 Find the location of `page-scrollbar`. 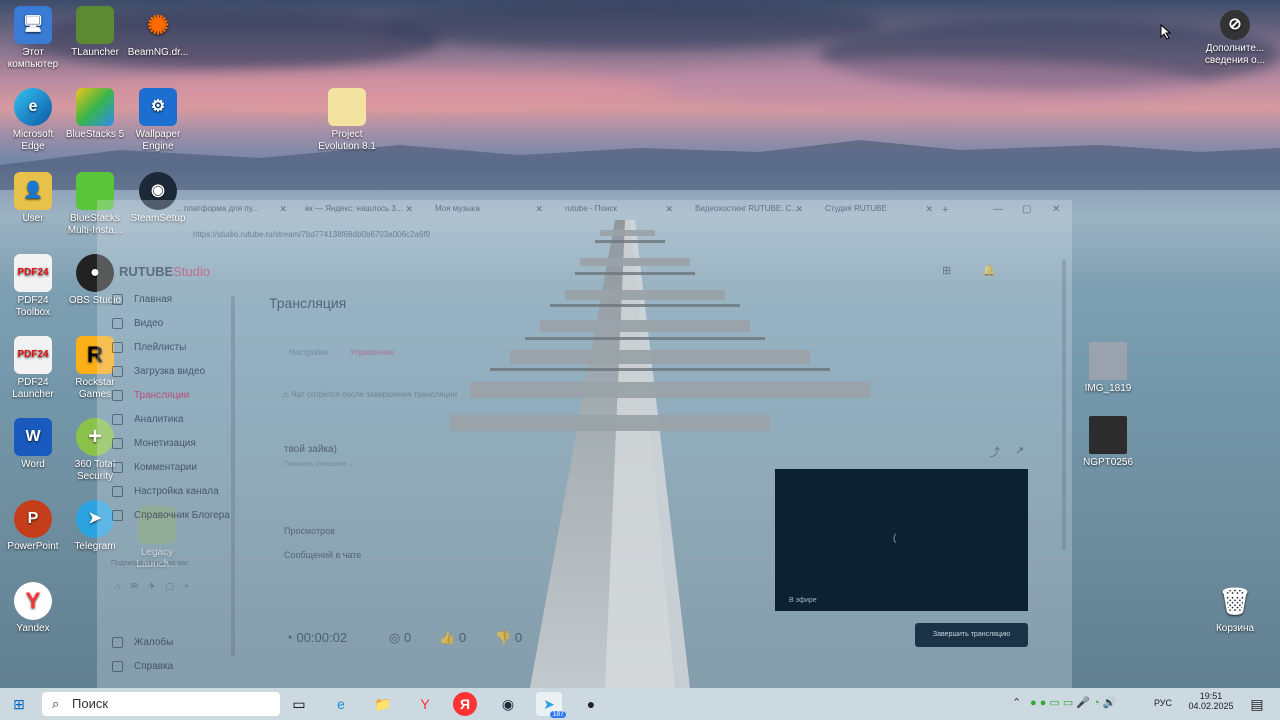

page-scrollbar is located at coordinates (1064, 405).